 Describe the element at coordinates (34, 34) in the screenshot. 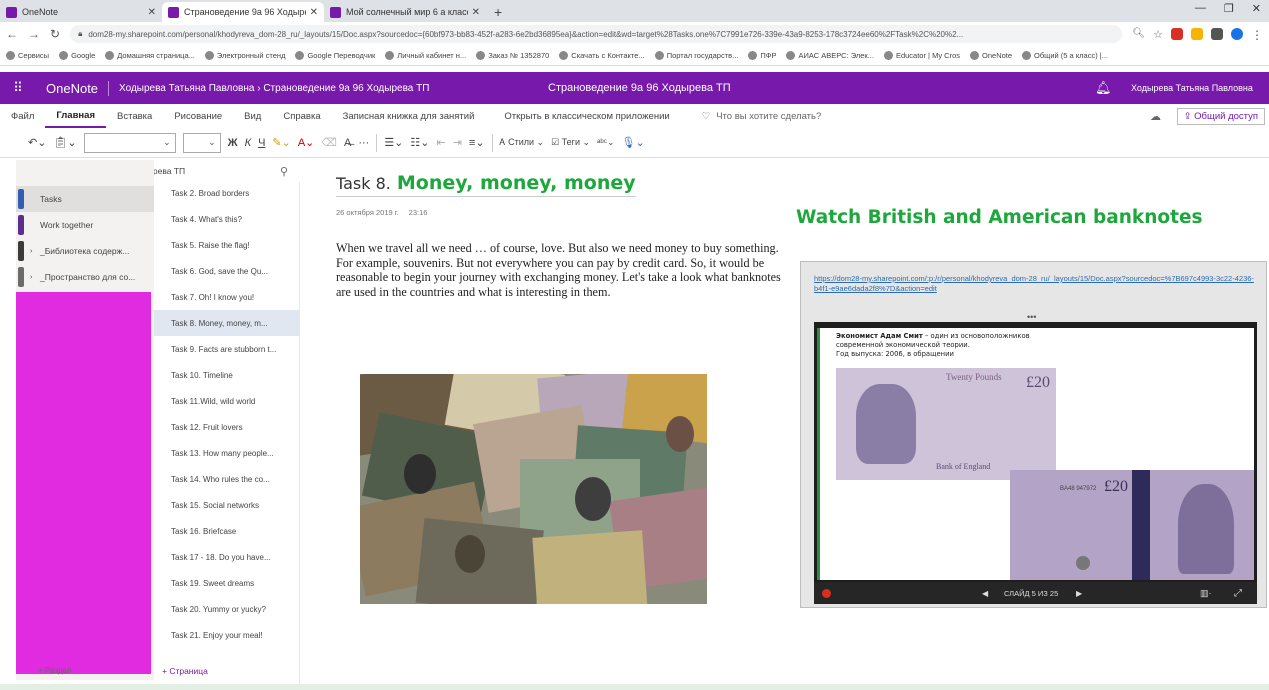

I see `forward-icon: →` at that location.